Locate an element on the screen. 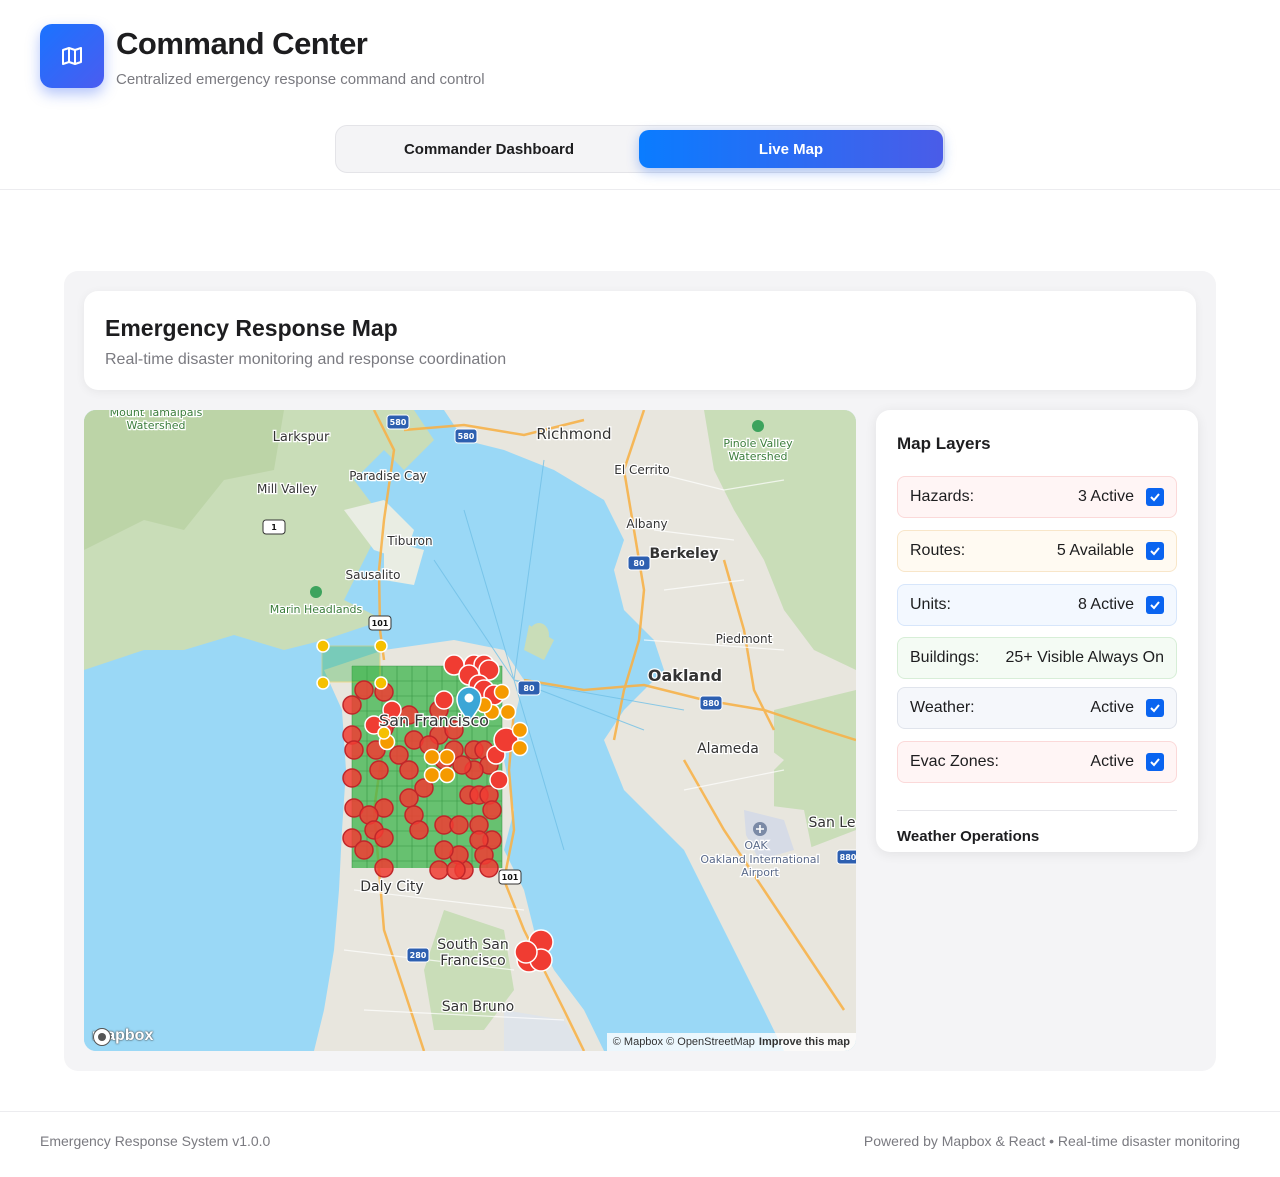 The image size is (1280, 1177). improve-map-link: Improve this map is located at coordinates (804, 1042).